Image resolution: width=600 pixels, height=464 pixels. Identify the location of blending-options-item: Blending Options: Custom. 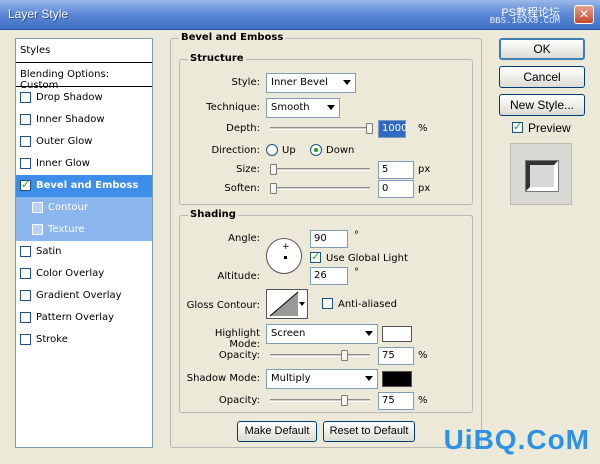
(84, 77).